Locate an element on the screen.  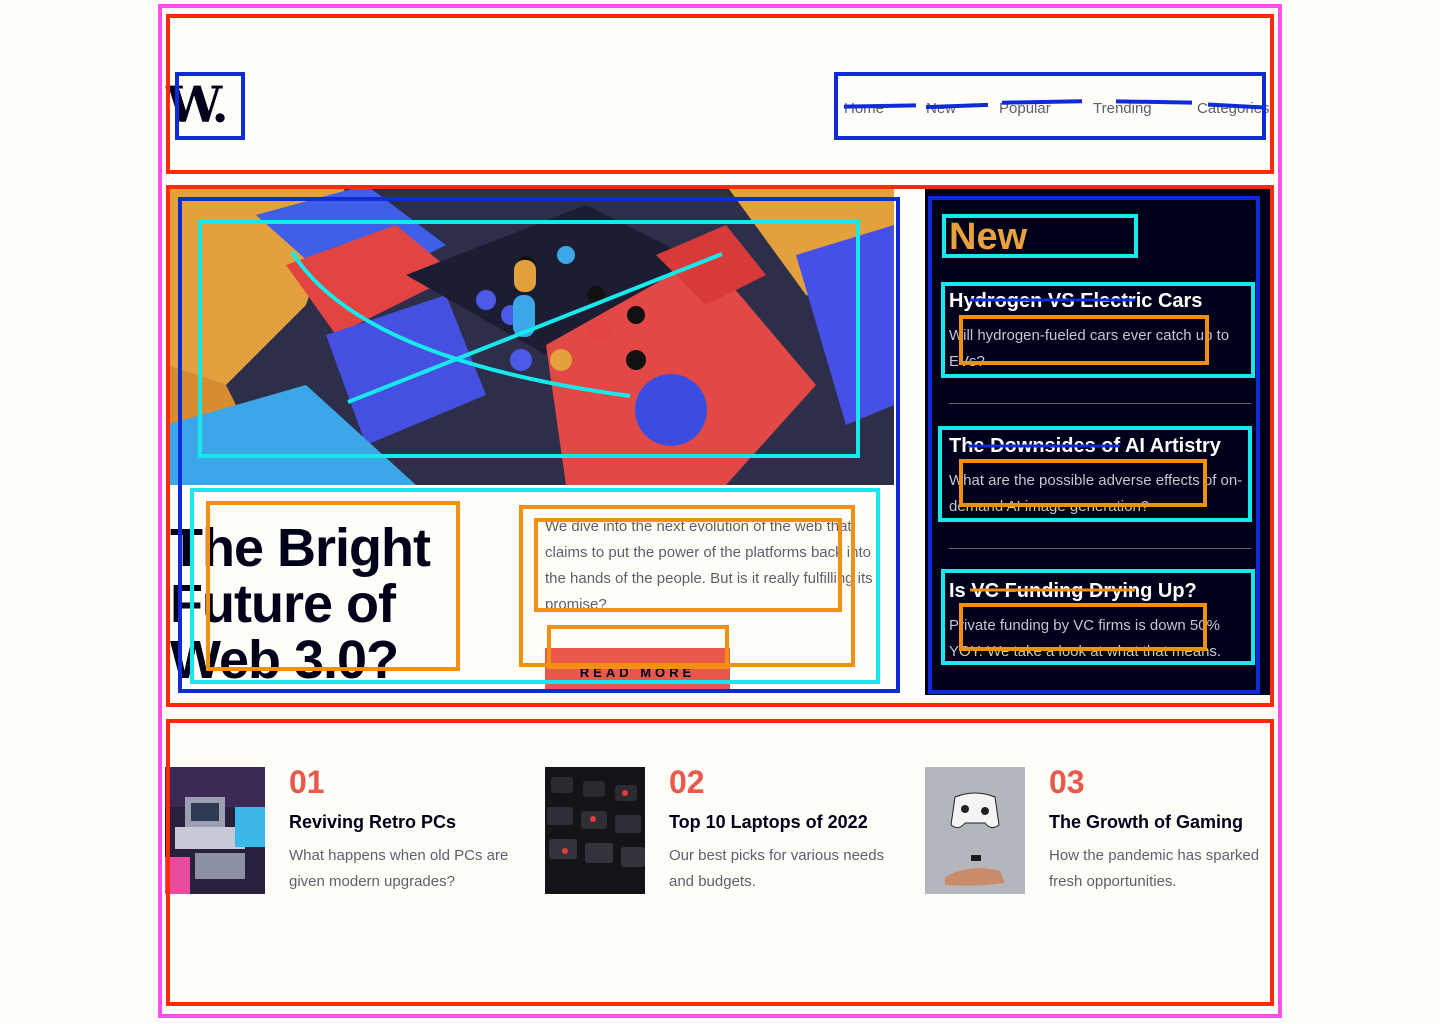
article-title: The Growth of Gaming is located at coordinates (1146, 822).